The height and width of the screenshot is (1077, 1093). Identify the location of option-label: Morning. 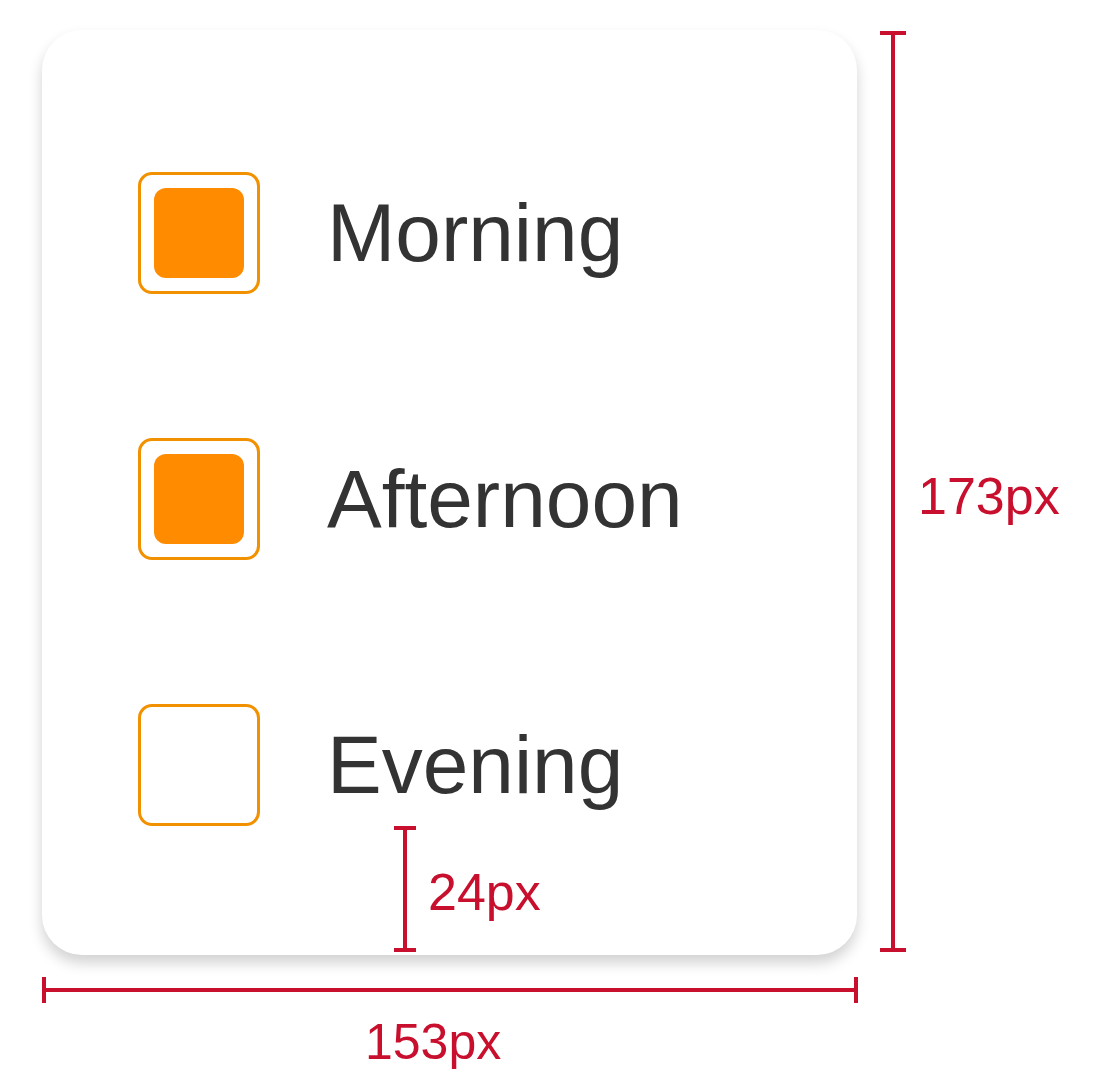
(475, 232).